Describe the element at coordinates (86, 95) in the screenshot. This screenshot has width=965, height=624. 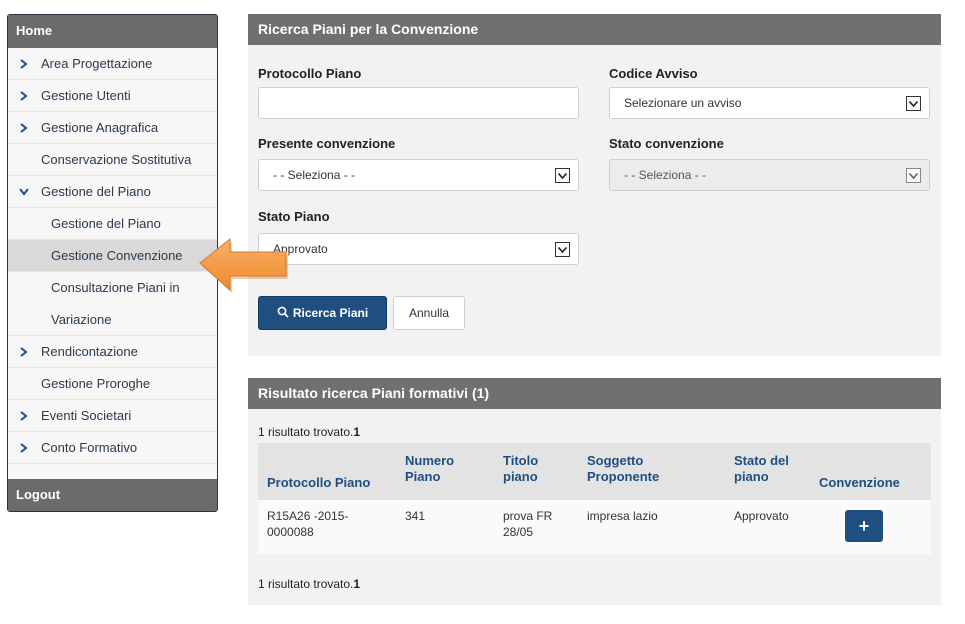
I see `sidebar-item-label: Gestione Utenti` at that location.